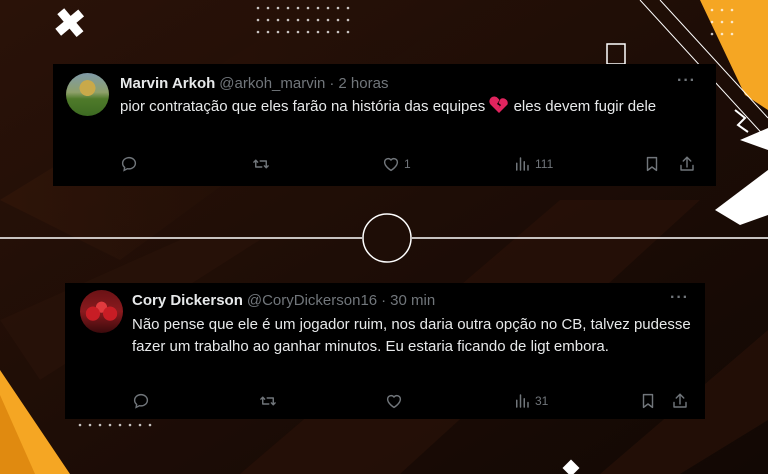  I want to click on display-name: Marvin Arkoh, so click(167, 83).